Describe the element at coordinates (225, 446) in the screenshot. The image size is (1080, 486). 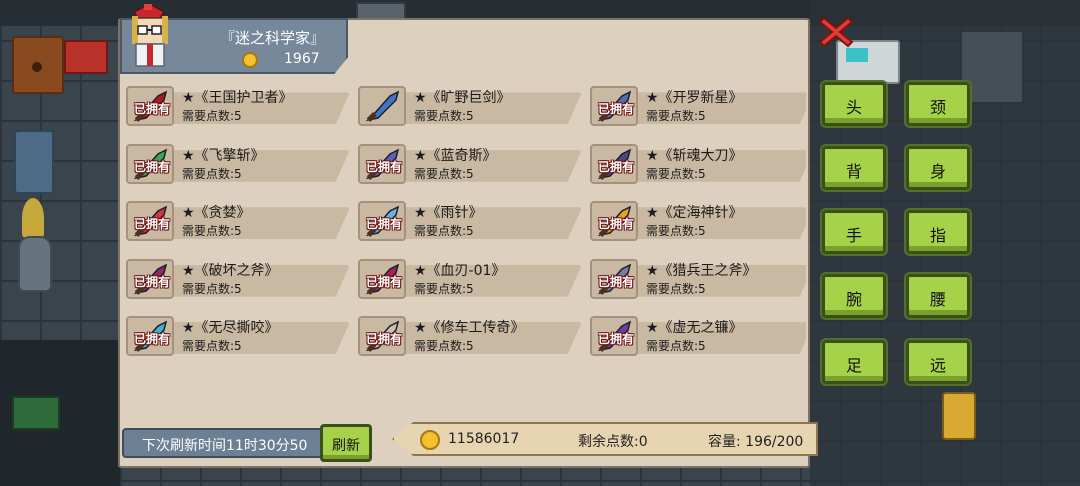
I see `refresh-timer-text: 下次刷新时间11时30分50` at that location.